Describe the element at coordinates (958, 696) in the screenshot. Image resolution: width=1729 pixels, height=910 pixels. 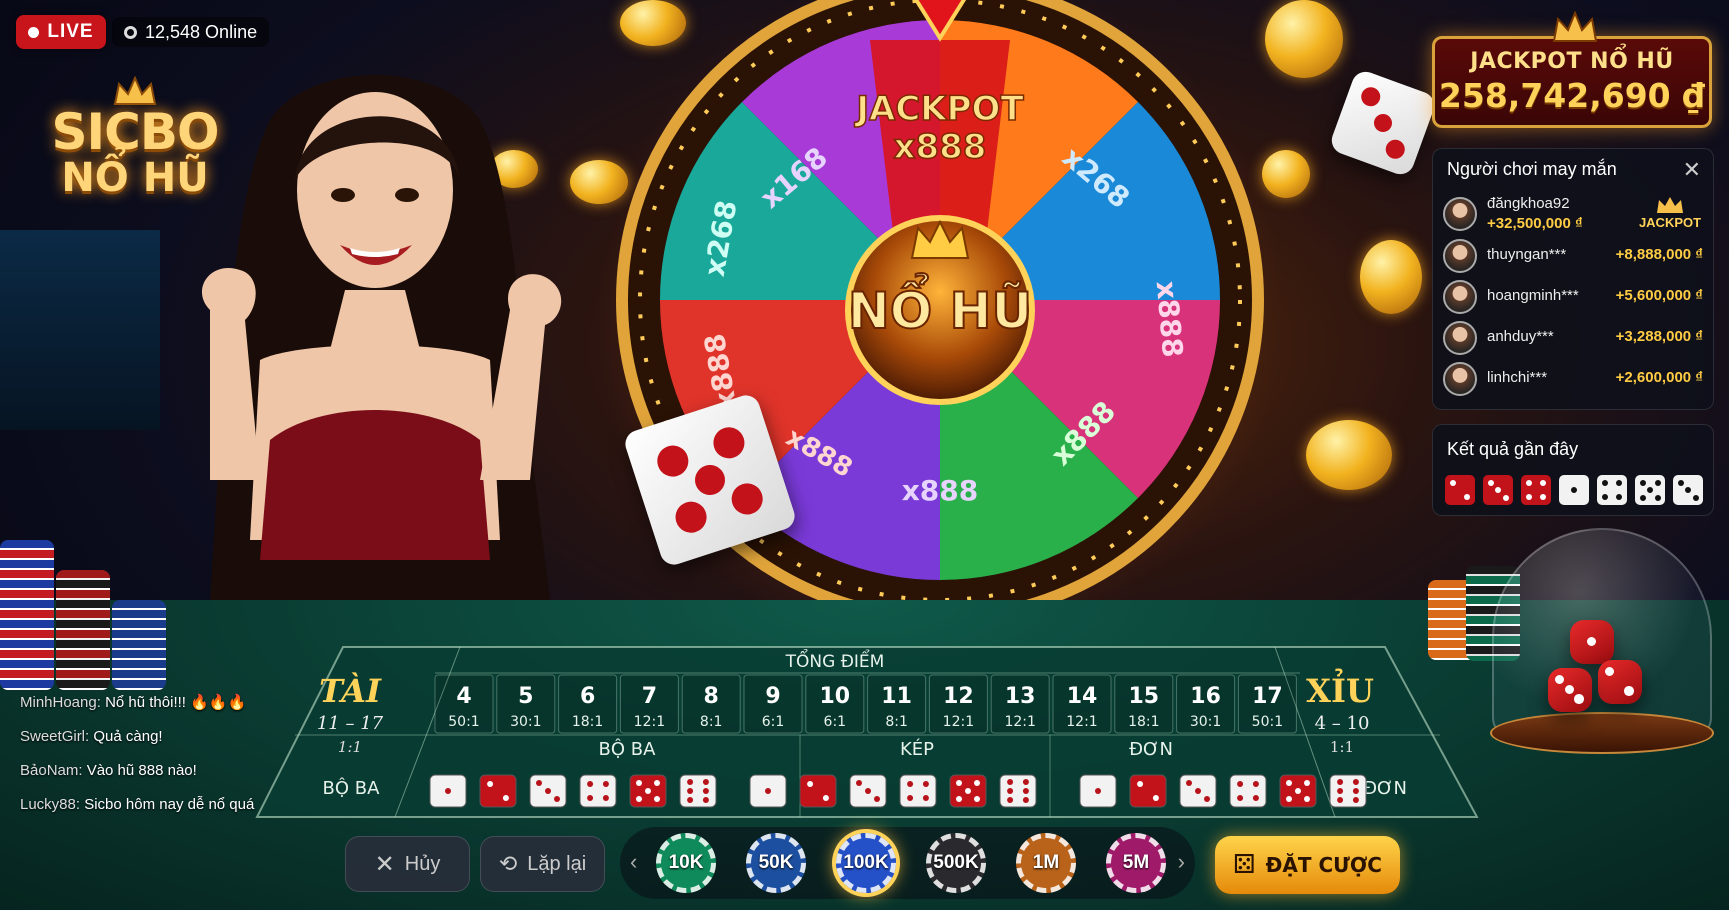
I see `total-number: 12` at that location.